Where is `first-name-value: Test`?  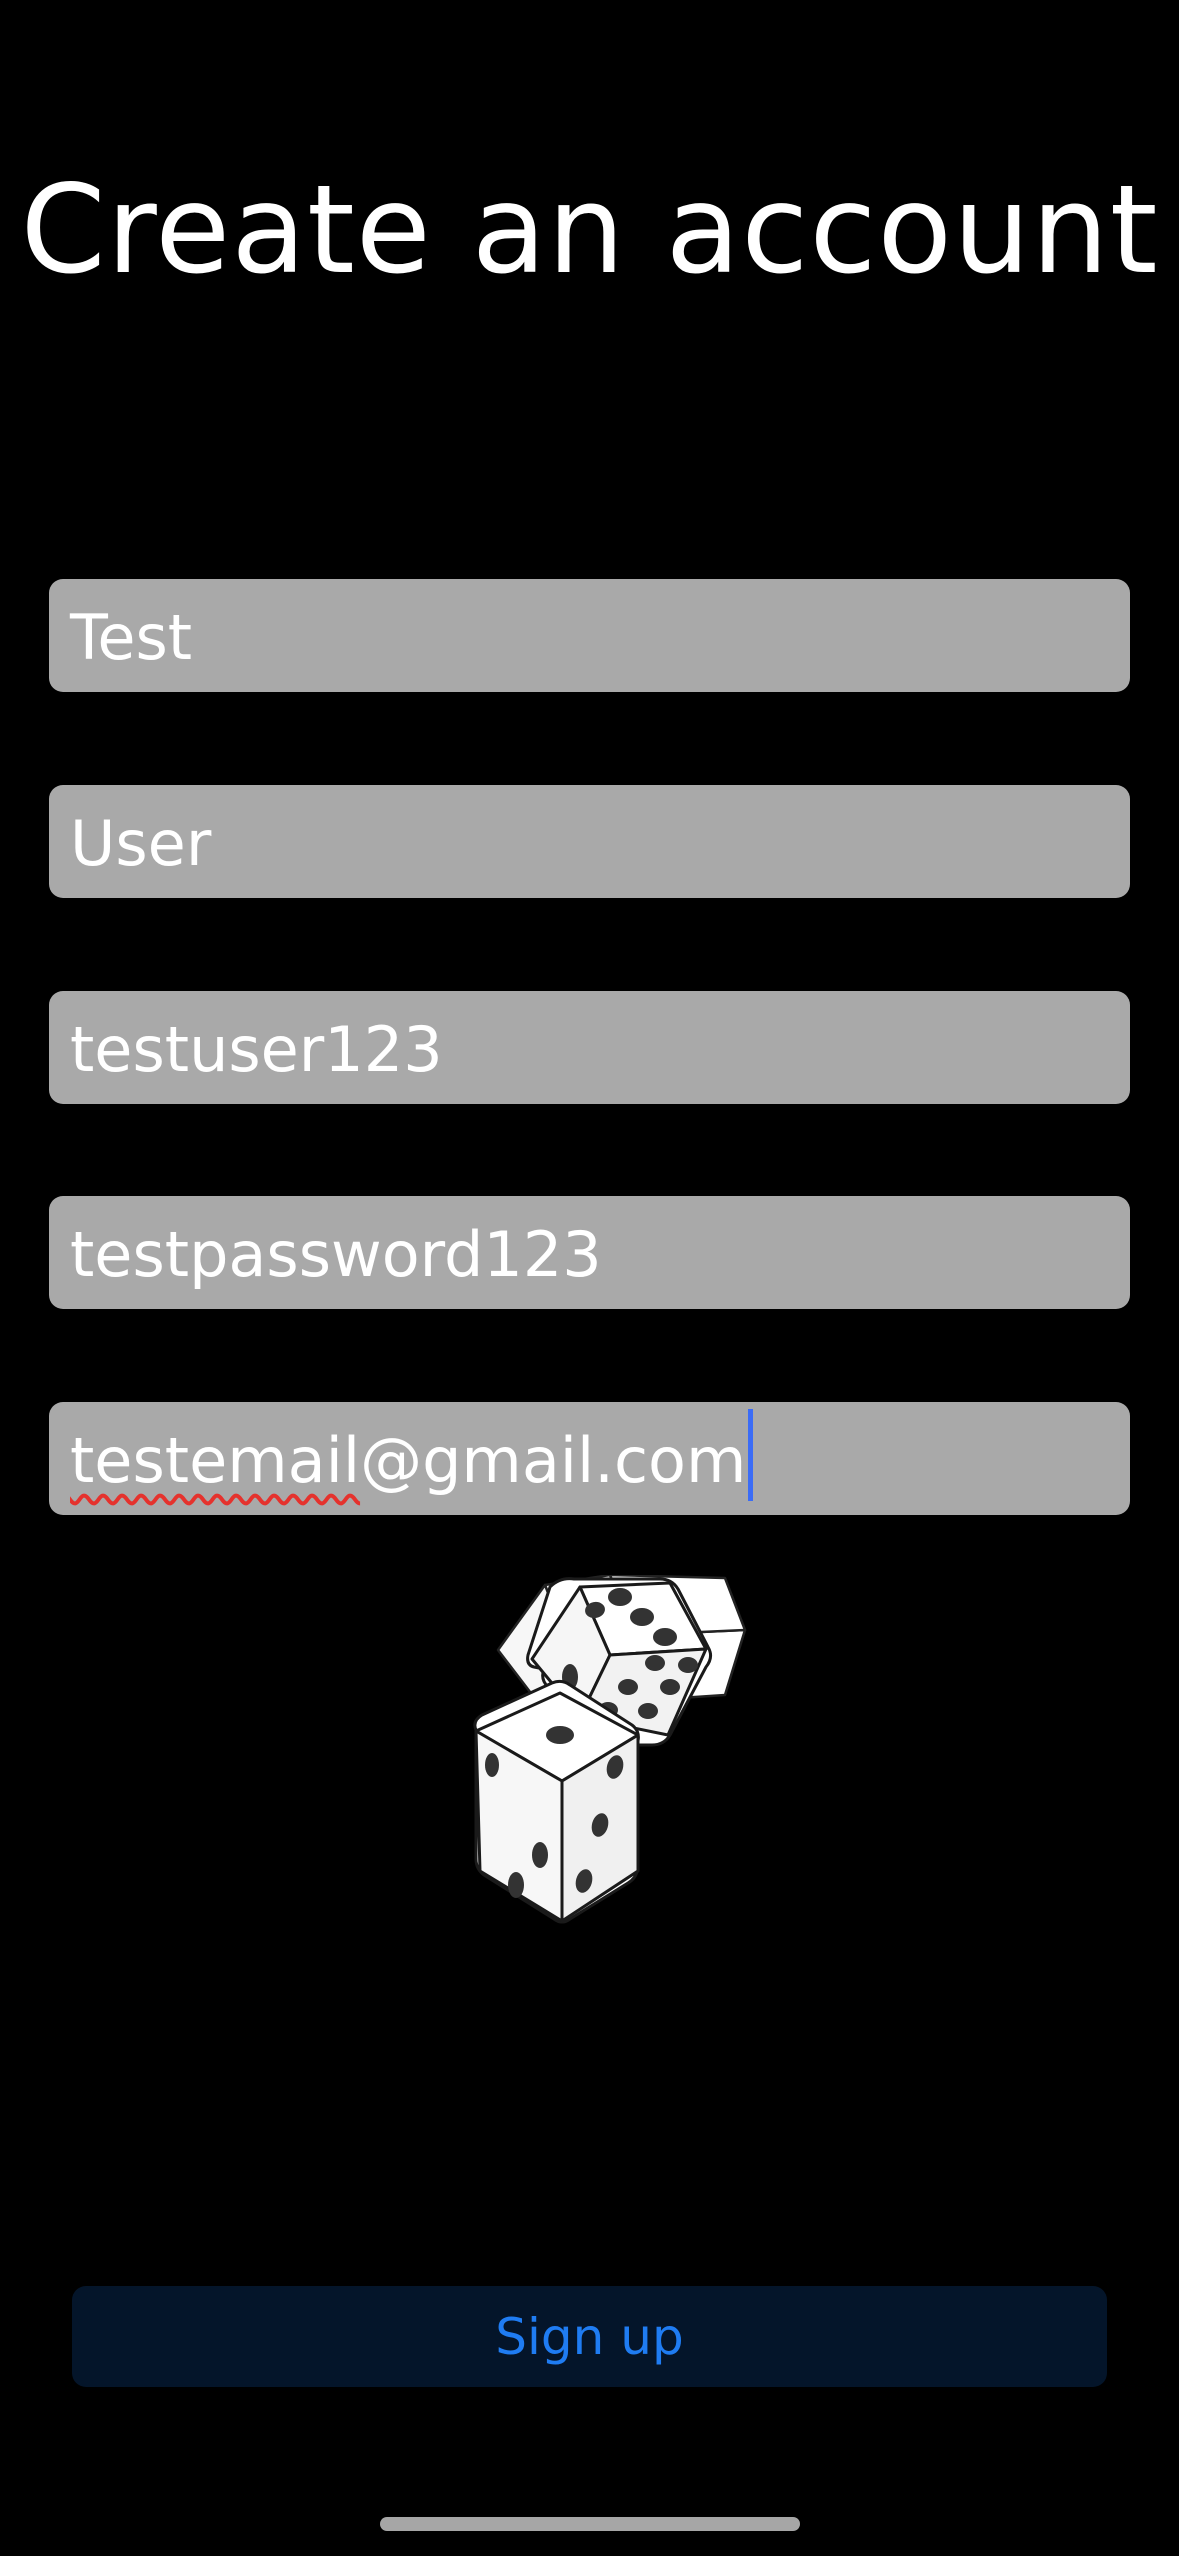 first-name-value: Test is located at coordinates (131, 637).